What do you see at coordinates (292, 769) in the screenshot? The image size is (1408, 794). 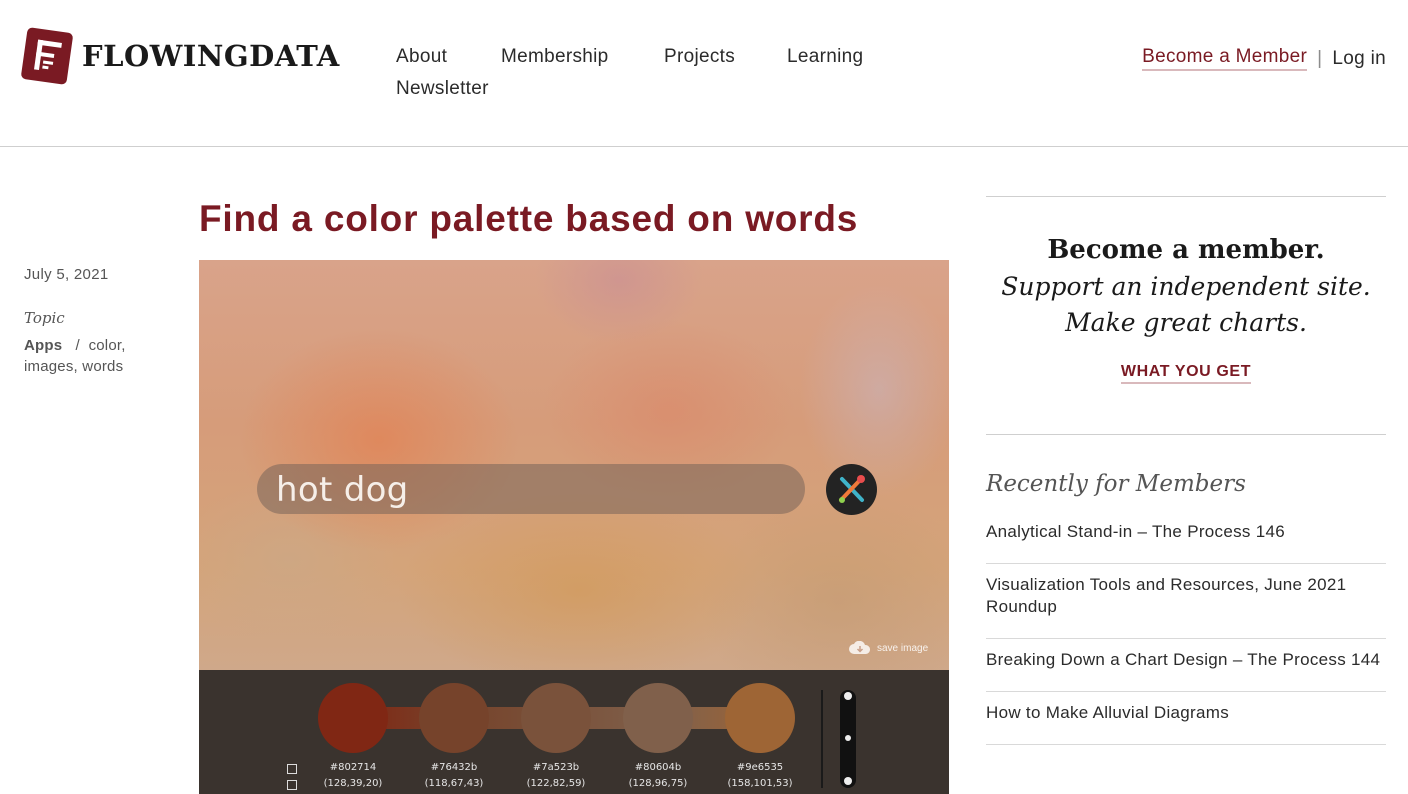 I see `copy-hex-icon` at bounding box center [292, 769].